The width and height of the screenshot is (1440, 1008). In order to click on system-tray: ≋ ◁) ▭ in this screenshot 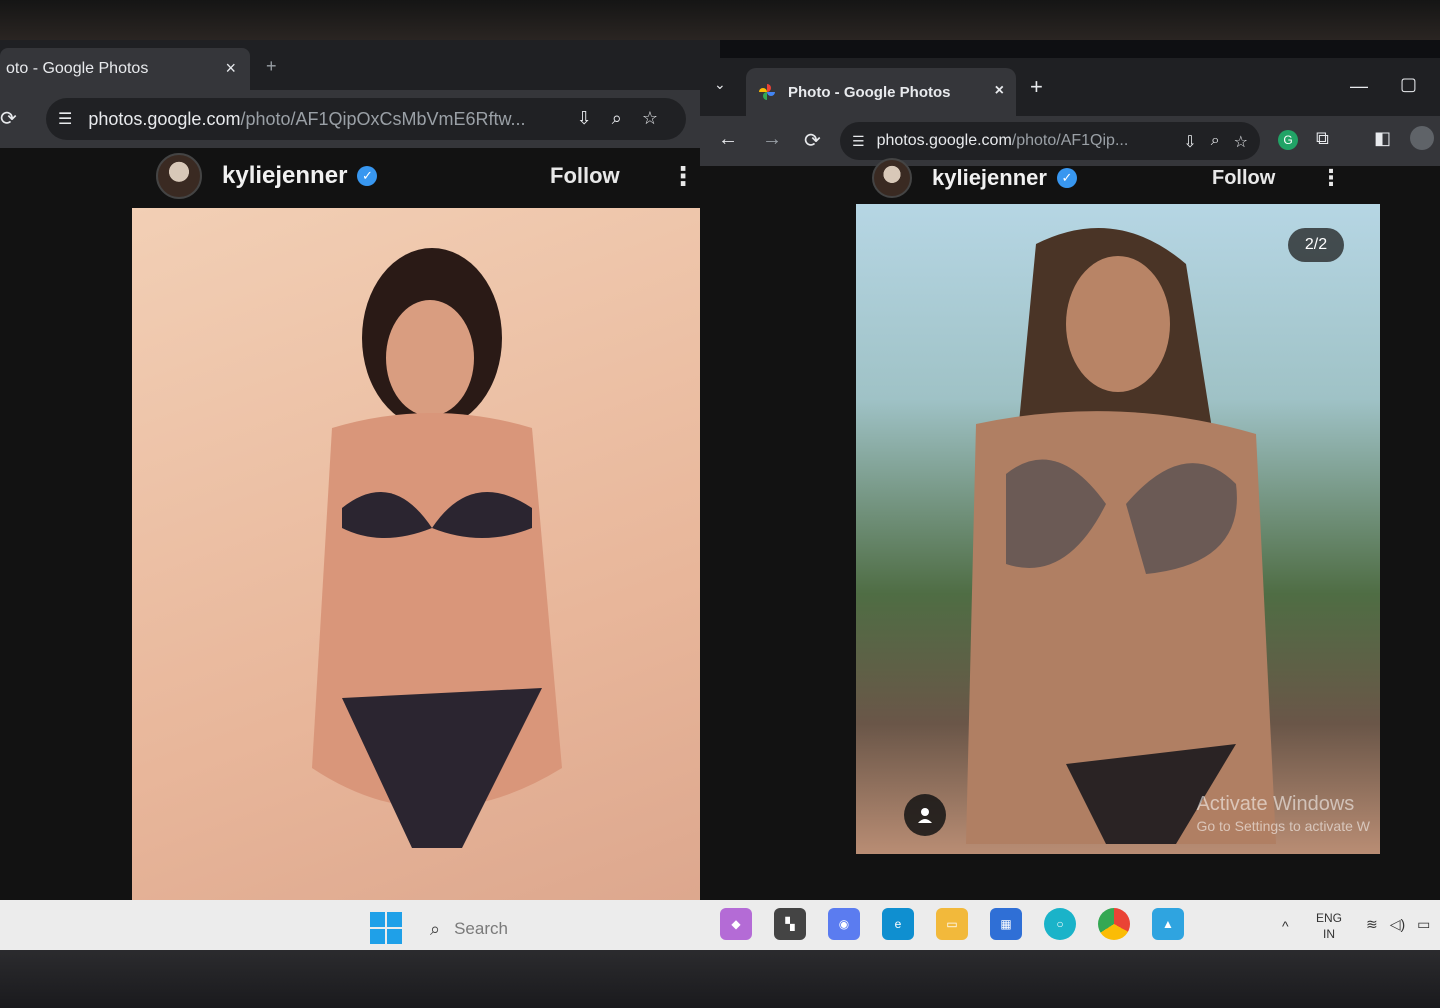, I will do `click(1398, 924)`.